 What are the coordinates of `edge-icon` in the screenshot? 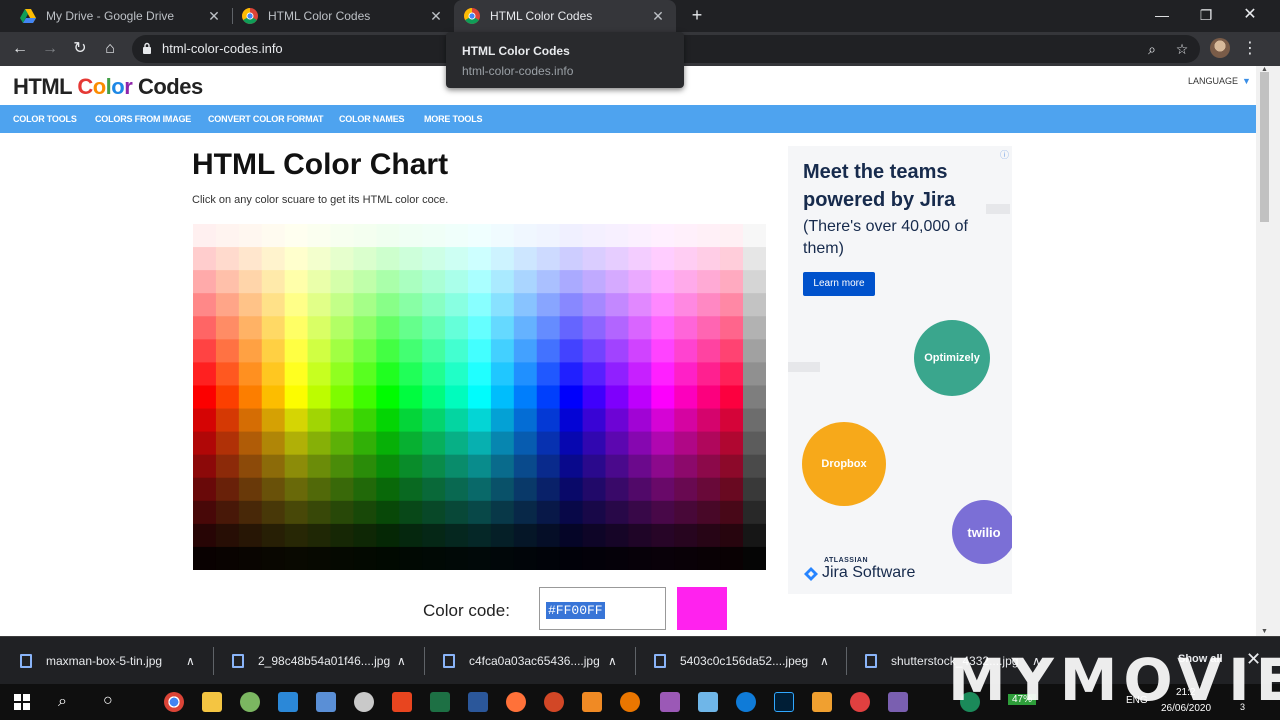 It's located at (746, 702).